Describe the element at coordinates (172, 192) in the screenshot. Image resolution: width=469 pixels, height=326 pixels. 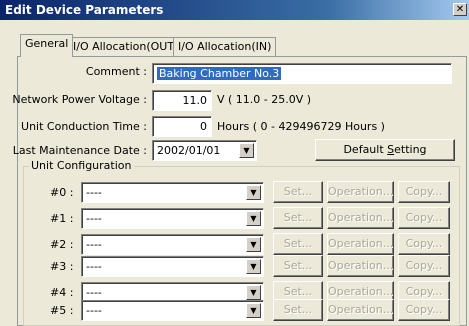
I see `unit-0-combo: ---- ▼` at that location.